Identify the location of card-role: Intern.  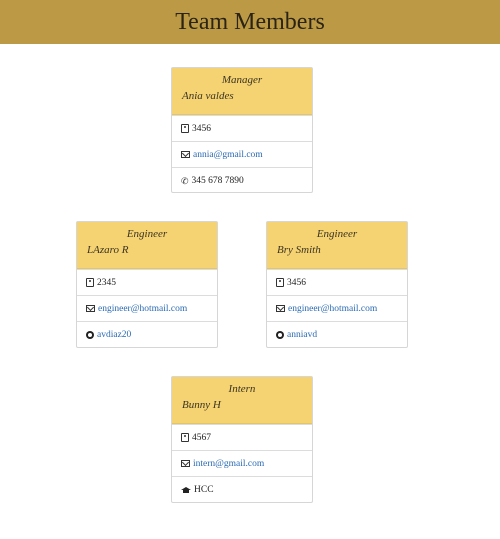
(242, 389).